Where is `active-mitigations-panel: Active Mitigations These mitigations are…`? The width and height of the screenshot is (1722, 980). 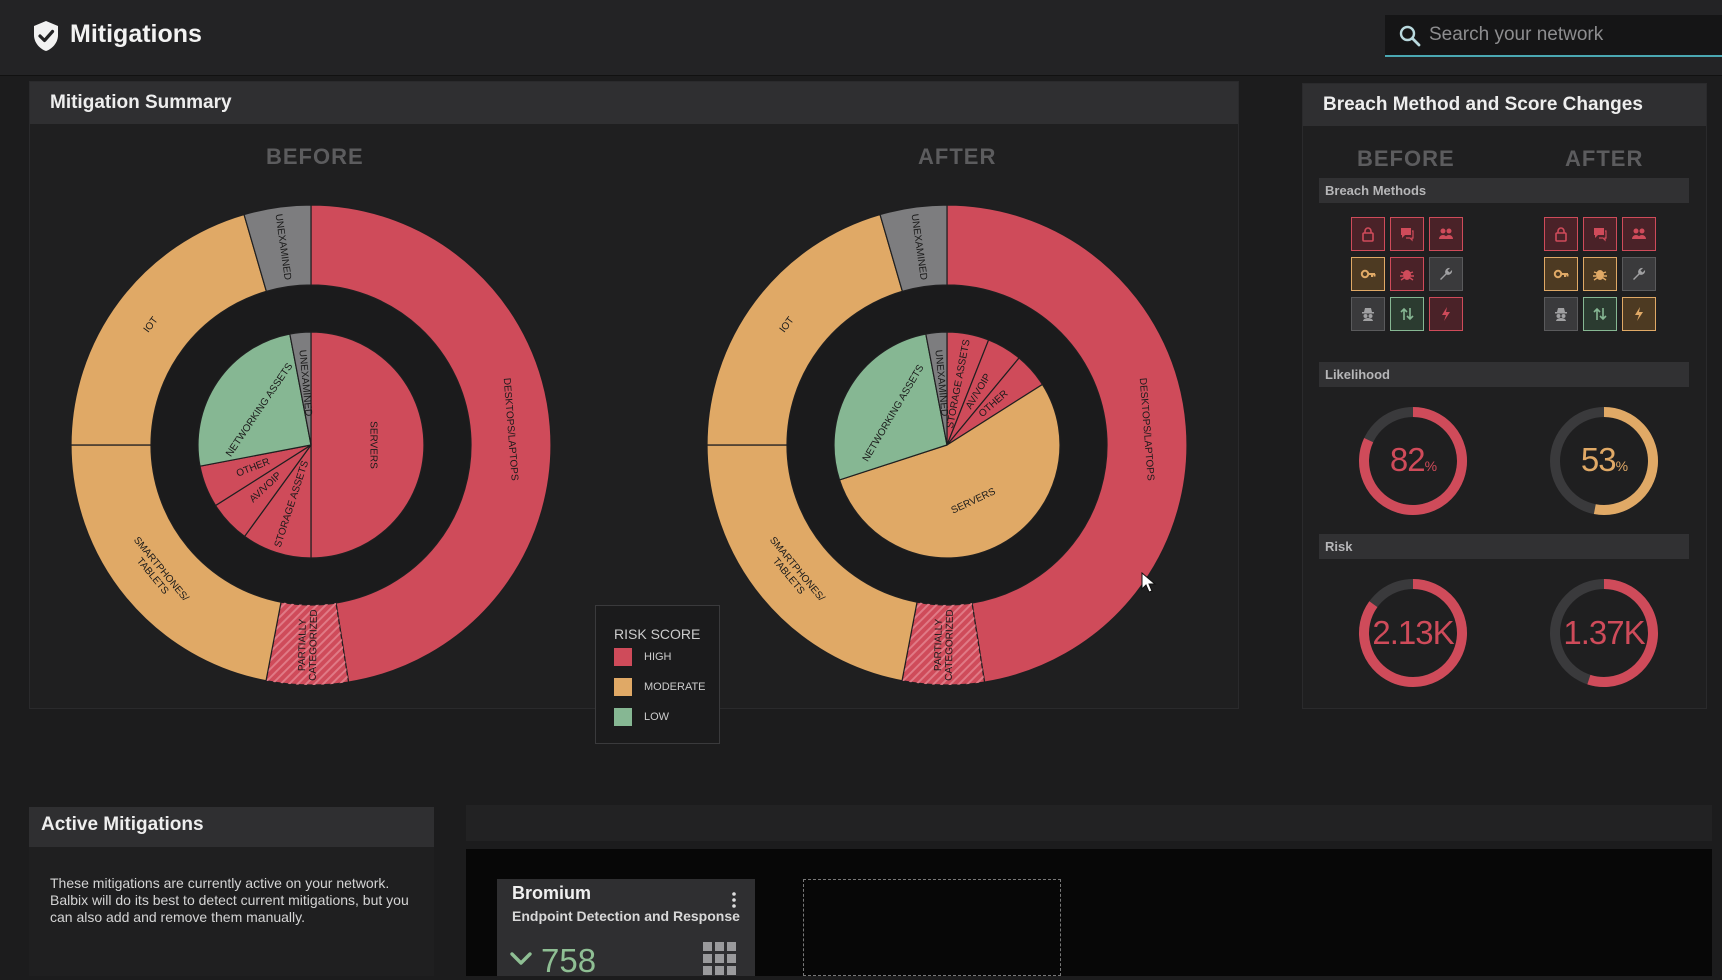 active-mitigations-panel: Active Mitigations These mitigations are… is located at coordinates (231, 891).